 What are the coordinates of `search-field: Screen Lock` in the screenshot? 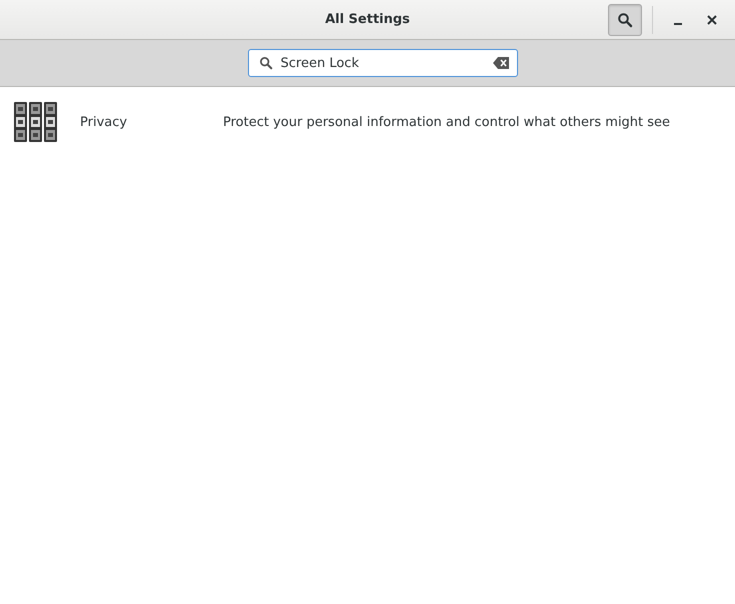 It's located at (383, 63).